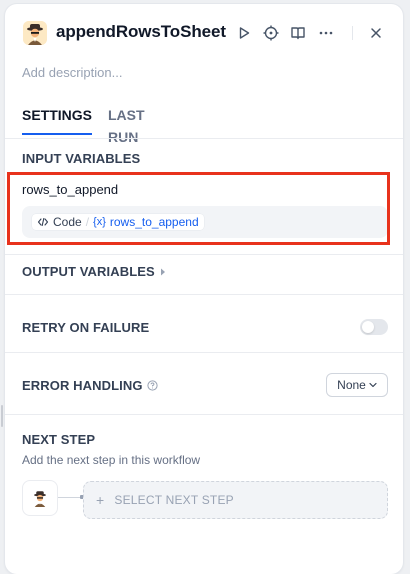 The height and width of the screenshot is (574, 410). What do you see at coordinates (244, 33) in the screenshot?
I see `run-icon` at bounding box center [244, 33].